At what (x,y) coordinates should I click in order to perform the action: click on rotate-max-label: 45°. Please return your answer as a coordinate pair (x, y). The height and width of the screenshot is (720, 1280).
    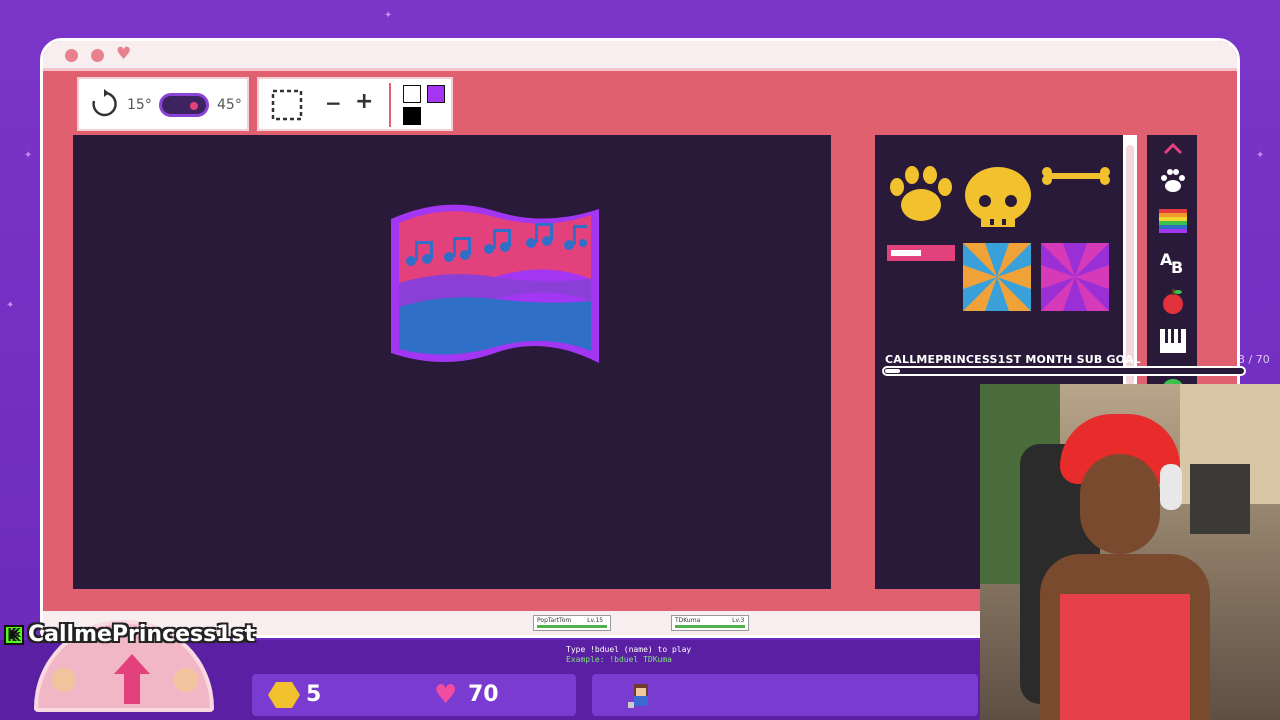
    Looking at the image, I should click on (229, 105).